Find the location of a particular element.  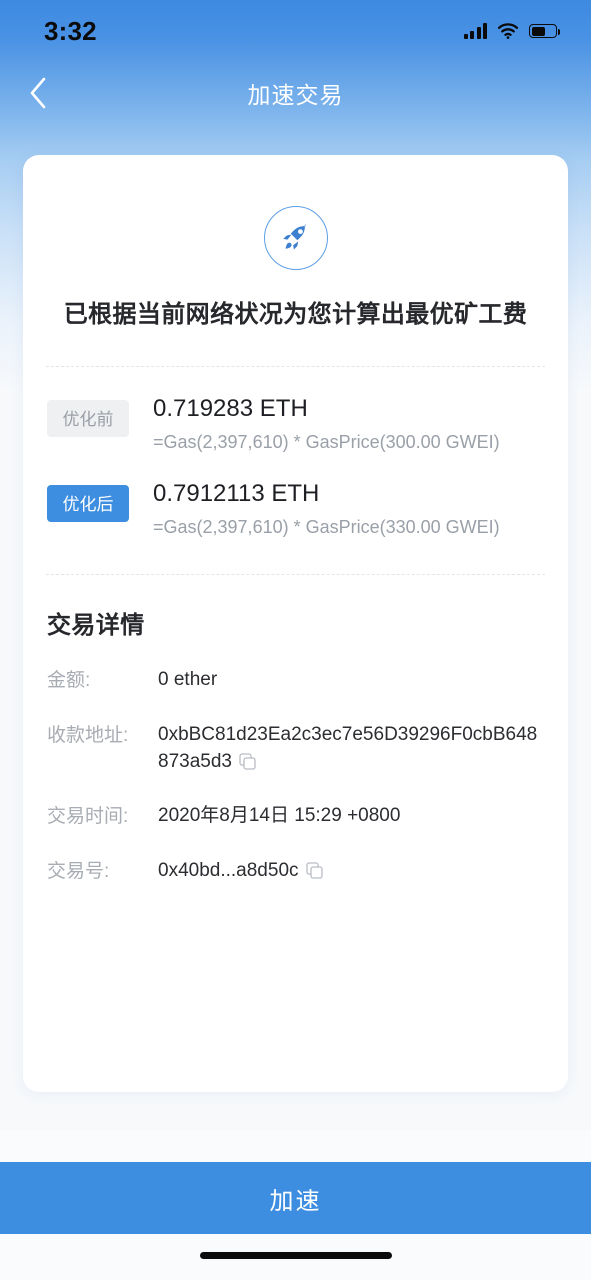

gas-amount-before: 0.719283 ETH is located at coordinates (230, 408).